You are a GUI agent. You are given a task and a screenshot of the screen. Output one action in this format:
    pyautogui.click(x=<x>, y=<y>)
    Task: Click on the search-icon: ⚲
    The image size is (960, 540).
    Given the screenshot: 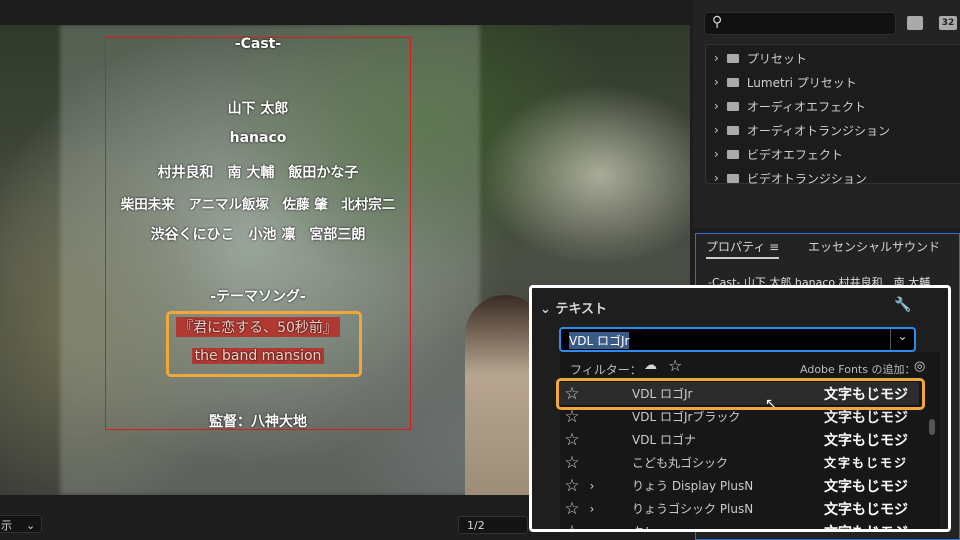 What is the action you would take?
    pyautogui.click(x=717, y=22)
    